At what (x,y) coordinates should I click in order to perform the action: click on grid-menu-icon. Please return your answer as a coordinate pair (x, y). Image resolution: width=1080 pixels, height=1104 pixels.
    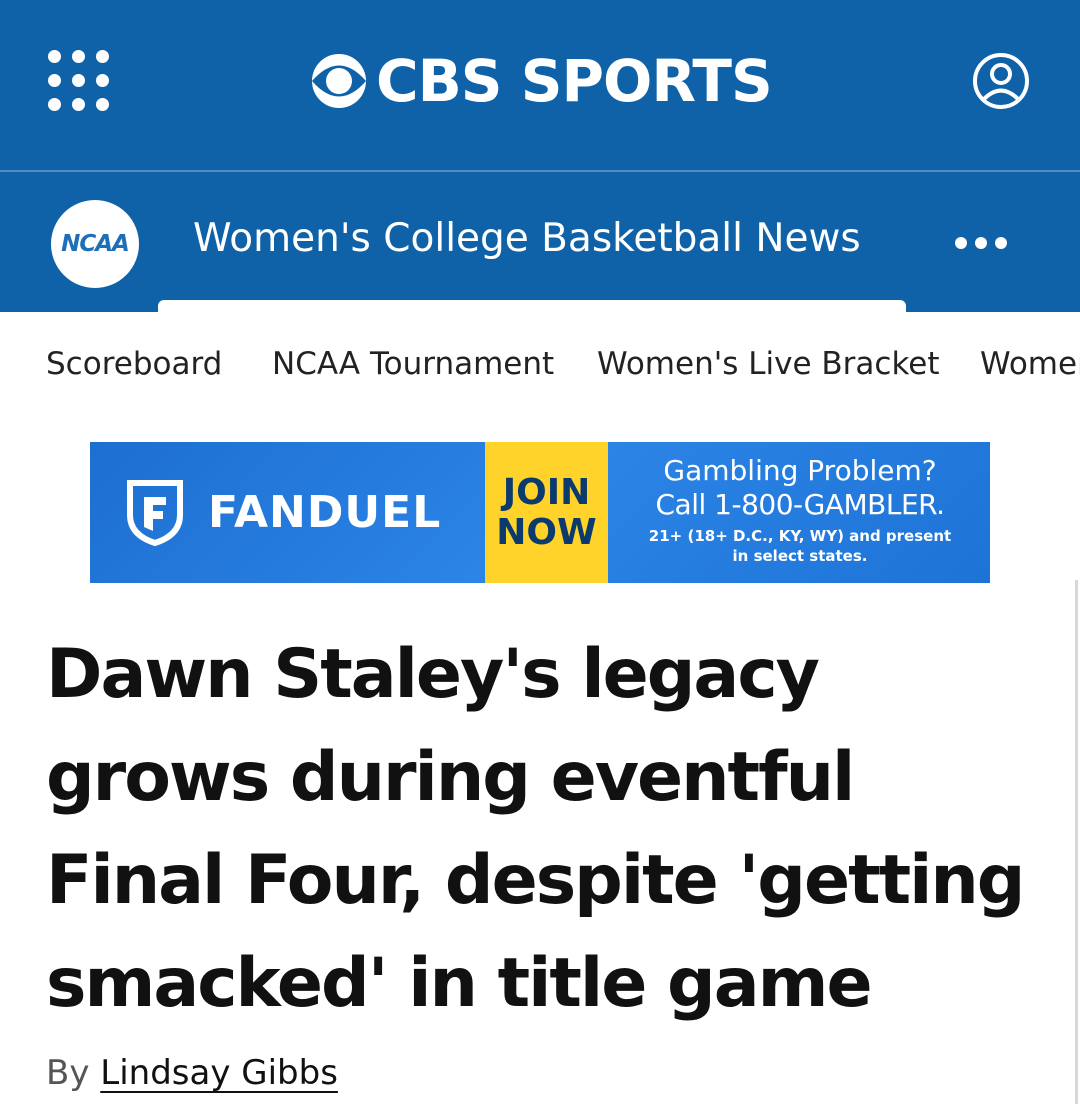
    Looking at the image, I should click on (79, 81).